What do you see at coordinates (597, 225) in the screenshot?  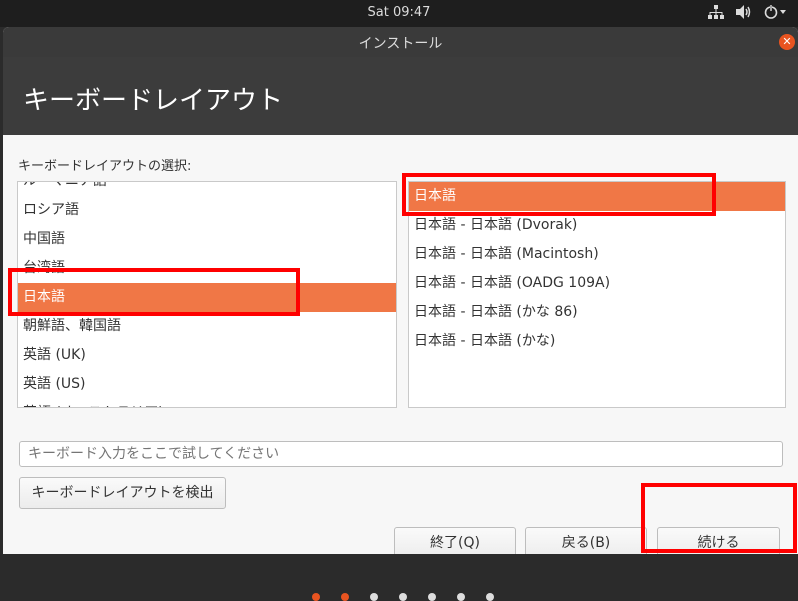 I see `list-item: 日本語 - 日本語 (Dvorak)` at bounding box center [597, 225].